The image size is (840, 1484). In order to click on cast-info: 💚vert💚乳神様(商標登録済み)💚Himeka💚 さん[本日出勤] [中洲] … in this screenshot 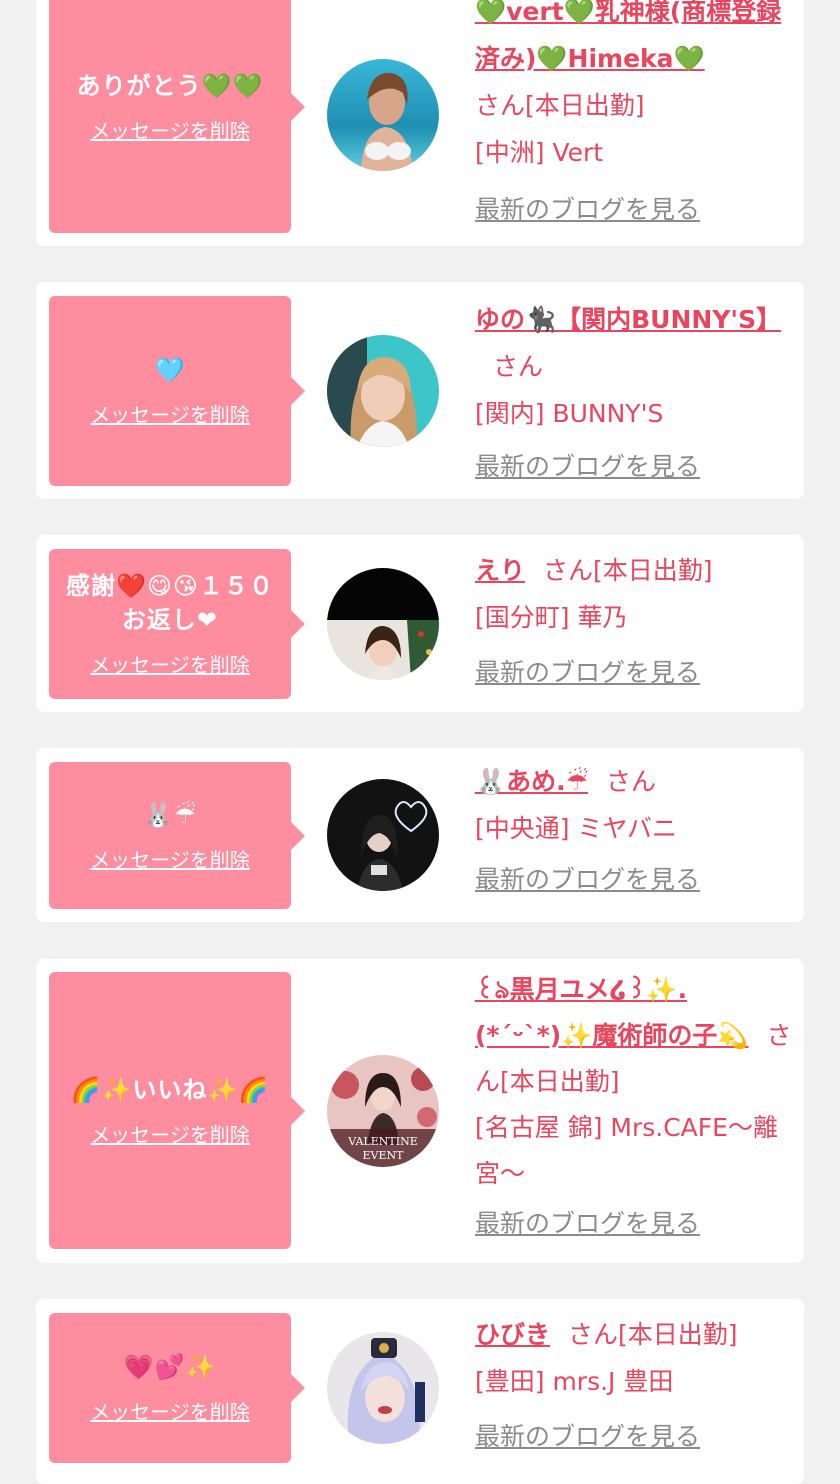, I will do `click(634, 116)`.